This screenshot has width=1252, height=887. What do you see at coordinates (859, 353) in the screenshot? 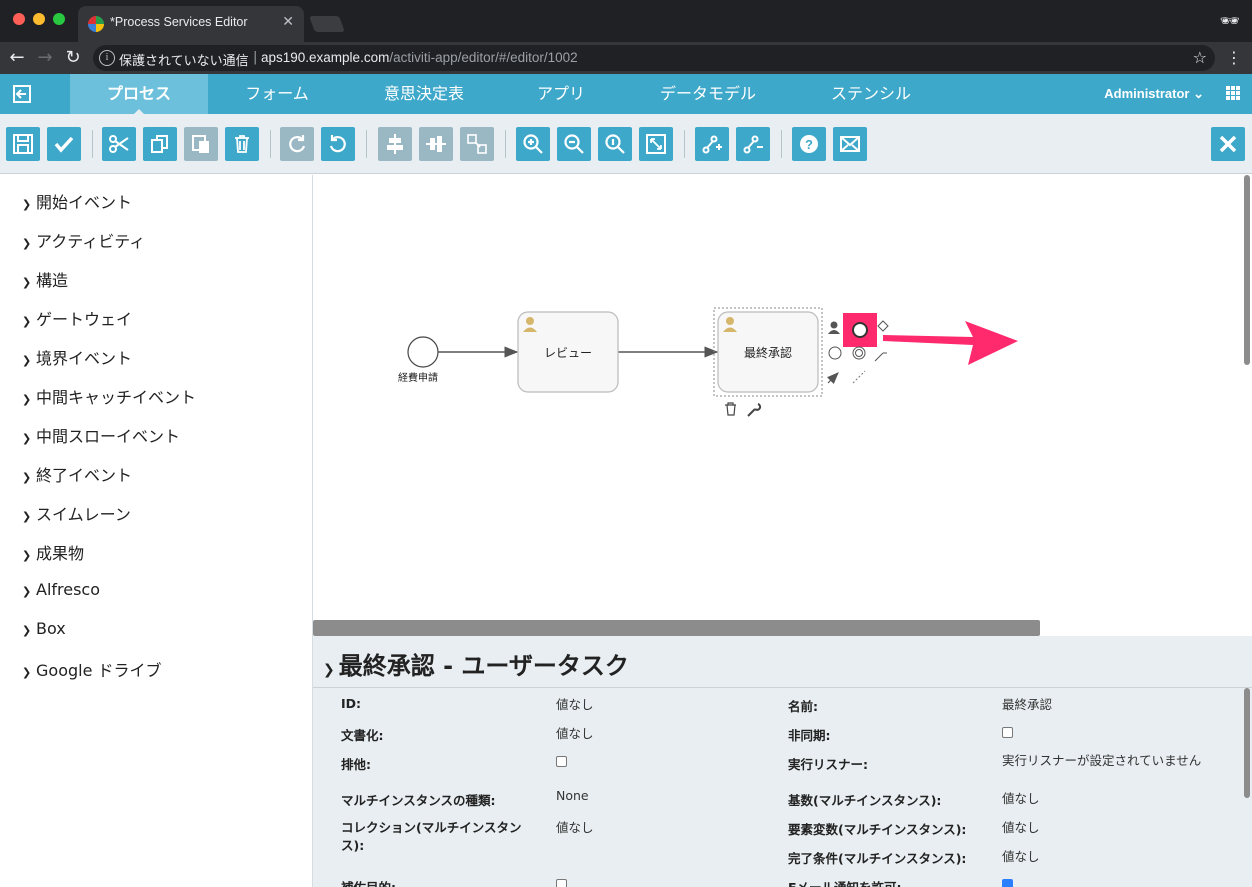
I see `intermediate-event-quick-icon` at bounding box center [859, 353].